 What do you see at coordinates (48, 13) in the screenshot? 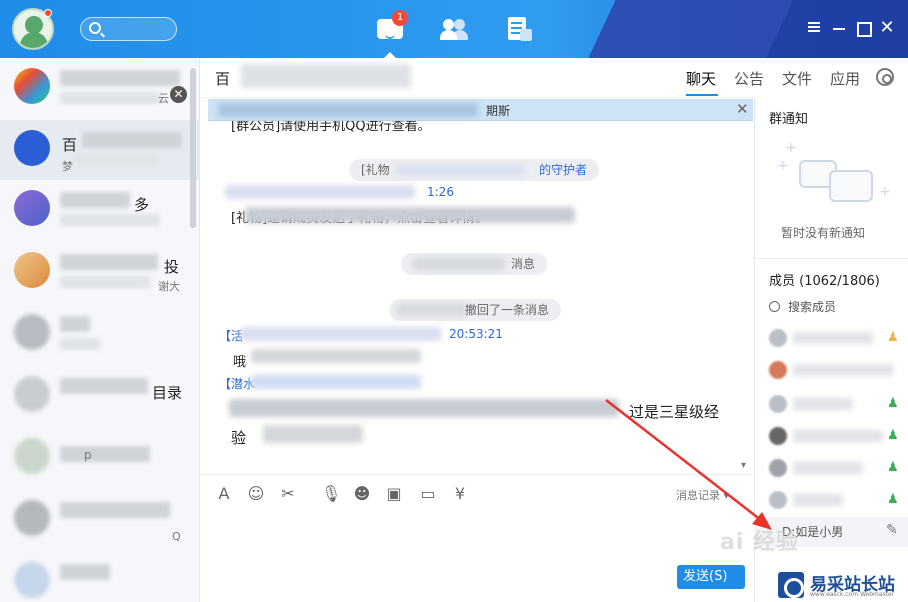
I see `status-dot` at bounding box center [48, 13].